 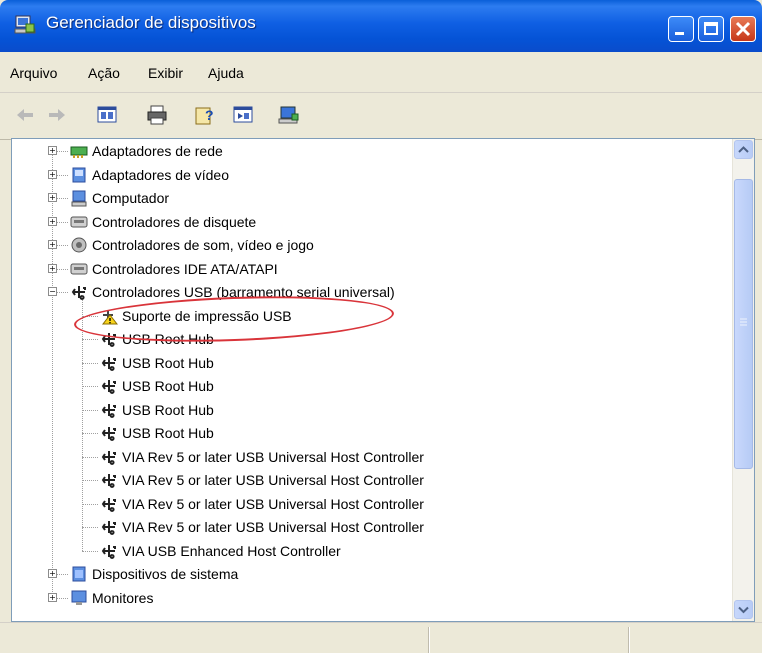 What do you see at coordinates (362, 599) in the screenshot?
I see `tree-category-item: + Monitores` at bounding box center [362, 599].